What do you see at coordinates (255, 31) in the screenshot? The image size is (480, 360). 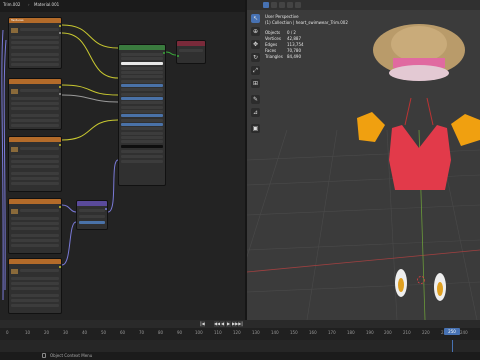 I see `cursor-icon: ⊕` at bounding box center [255, 31].